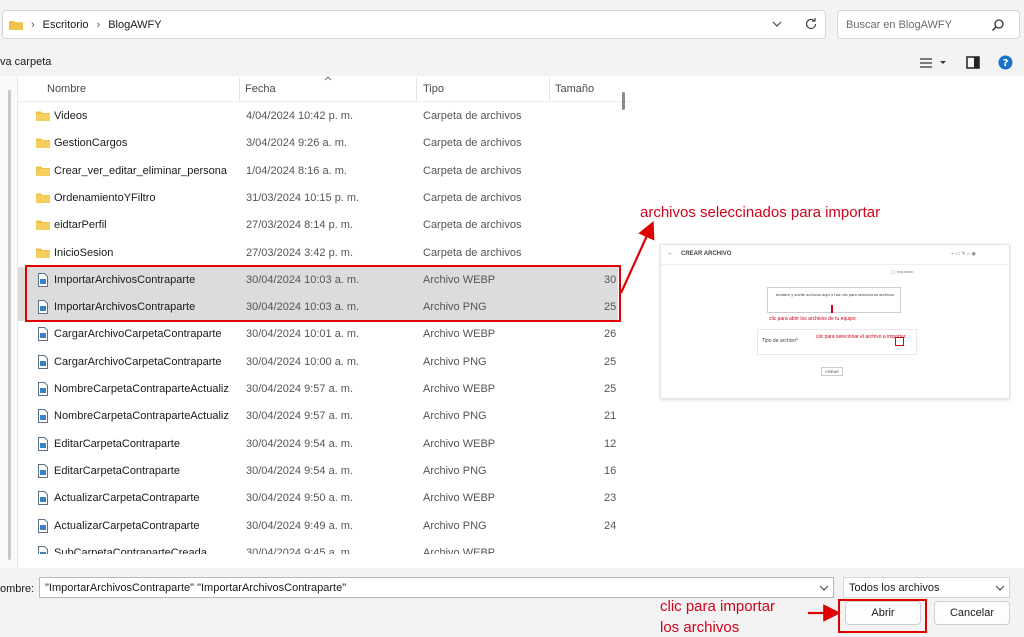 Image resolution: width=1024 pixels, height=637 pixels. Describe the element at coordinates (623, 101) in the screenshot. I see `file-list-scrollbar` at that location.